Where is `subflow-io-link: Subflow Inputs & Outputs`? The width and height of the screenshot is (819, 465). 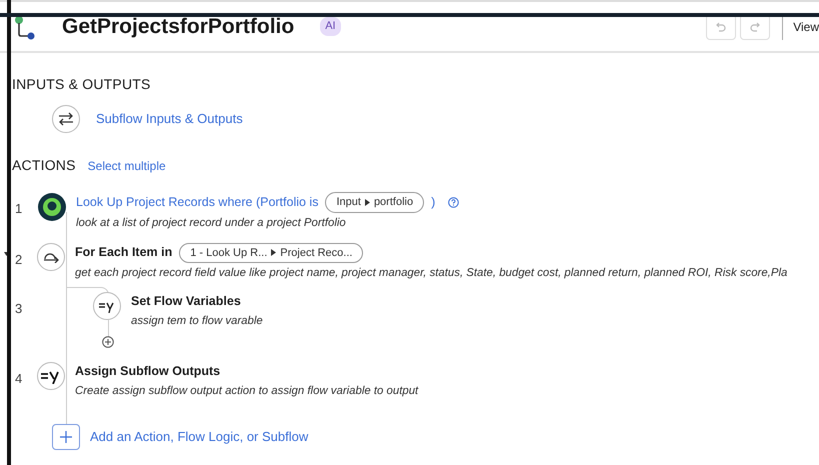 subflow-io-link: Subflow Inputs & Outputs is located at coordinates (169, 119).